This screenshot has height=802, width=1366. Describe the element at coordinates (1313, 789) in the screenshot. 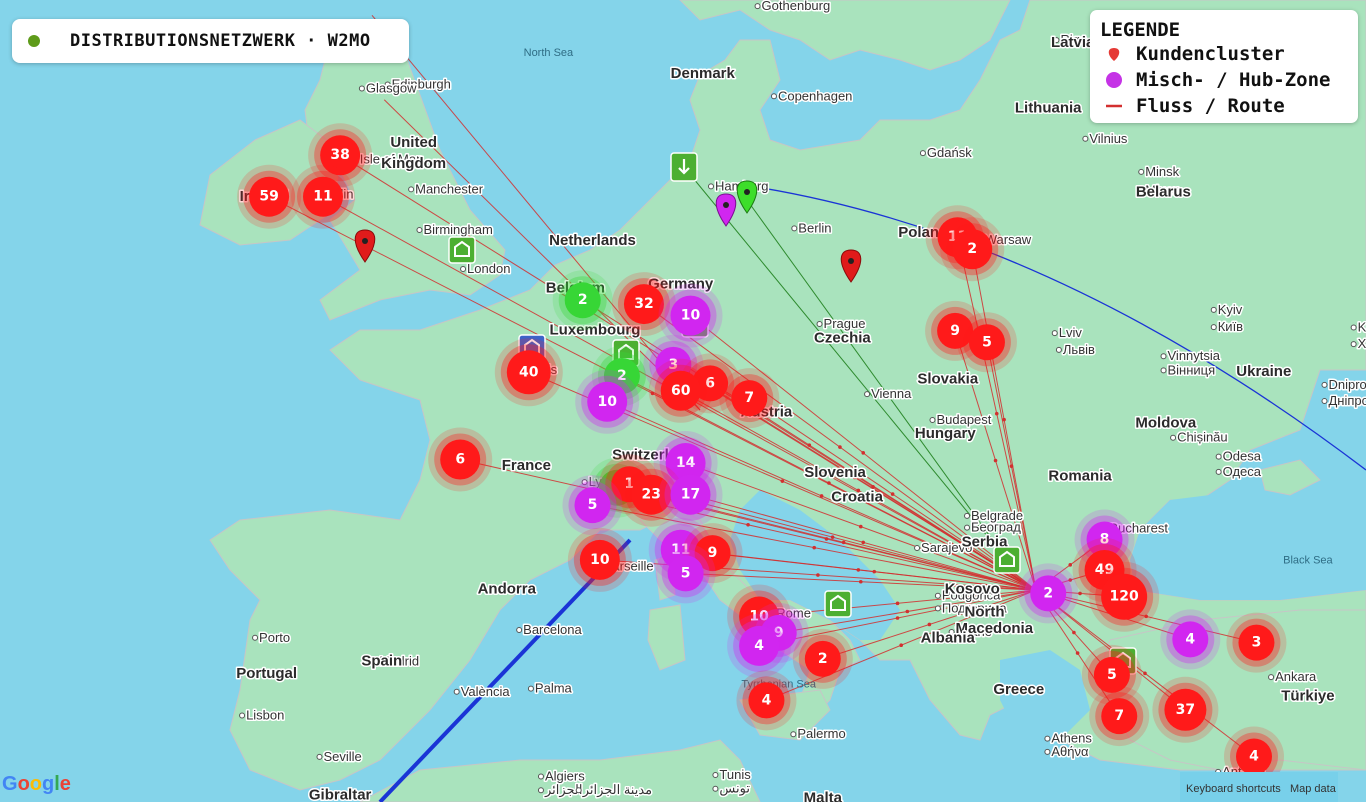

I see `map-data-link: Map data` at that location.